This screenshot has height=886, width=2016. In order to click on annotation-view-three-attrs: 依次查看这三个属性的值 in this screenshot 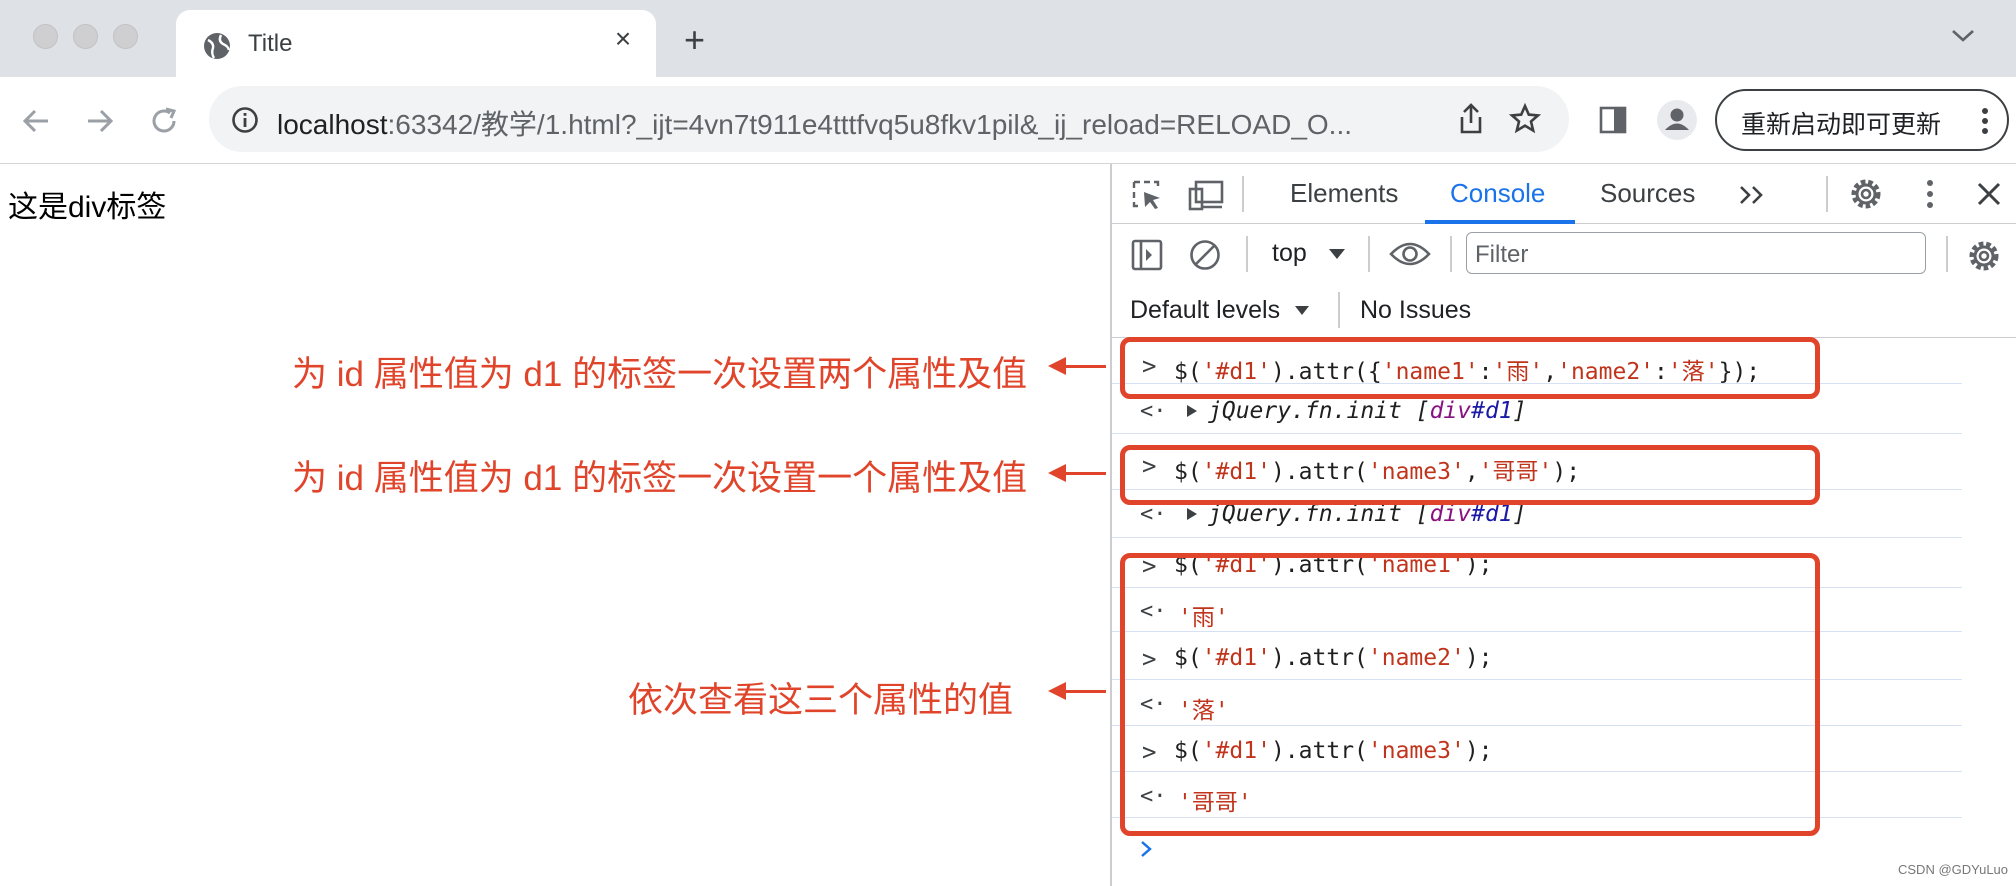, I will do `click(821, 700)`.